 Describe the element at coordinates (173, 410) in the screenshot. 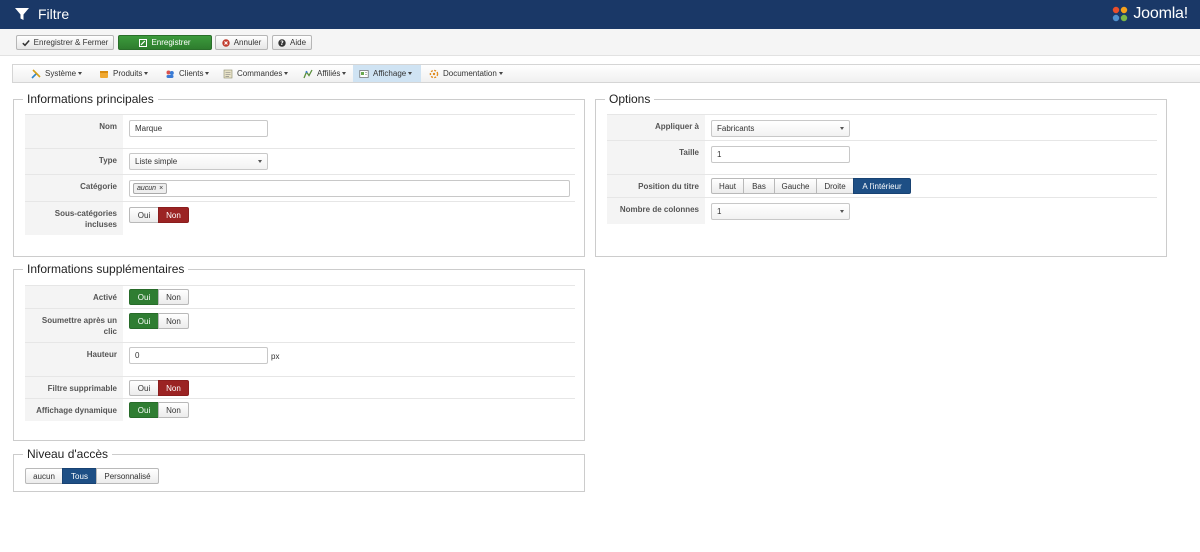

I see `dynamic-display-no-button: Non` at that location.